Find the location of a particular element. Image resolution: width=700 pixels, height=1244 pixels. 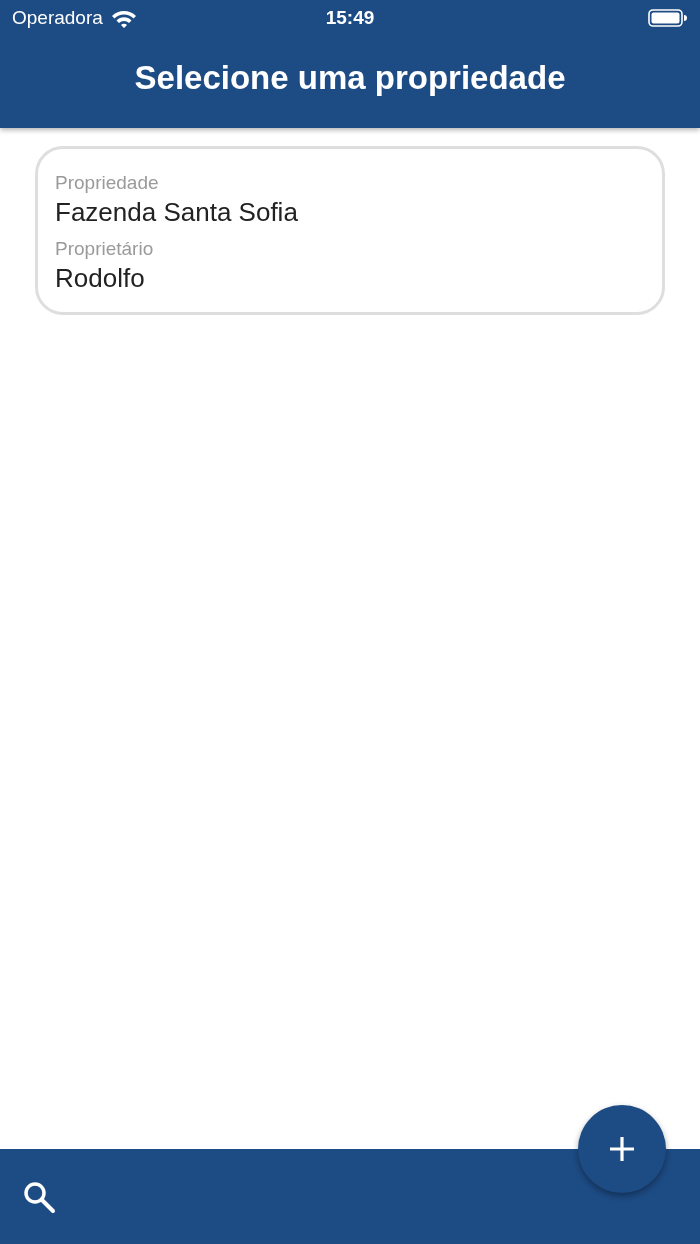

owner-name: Rodolfo is located at coordinates (100, 278).